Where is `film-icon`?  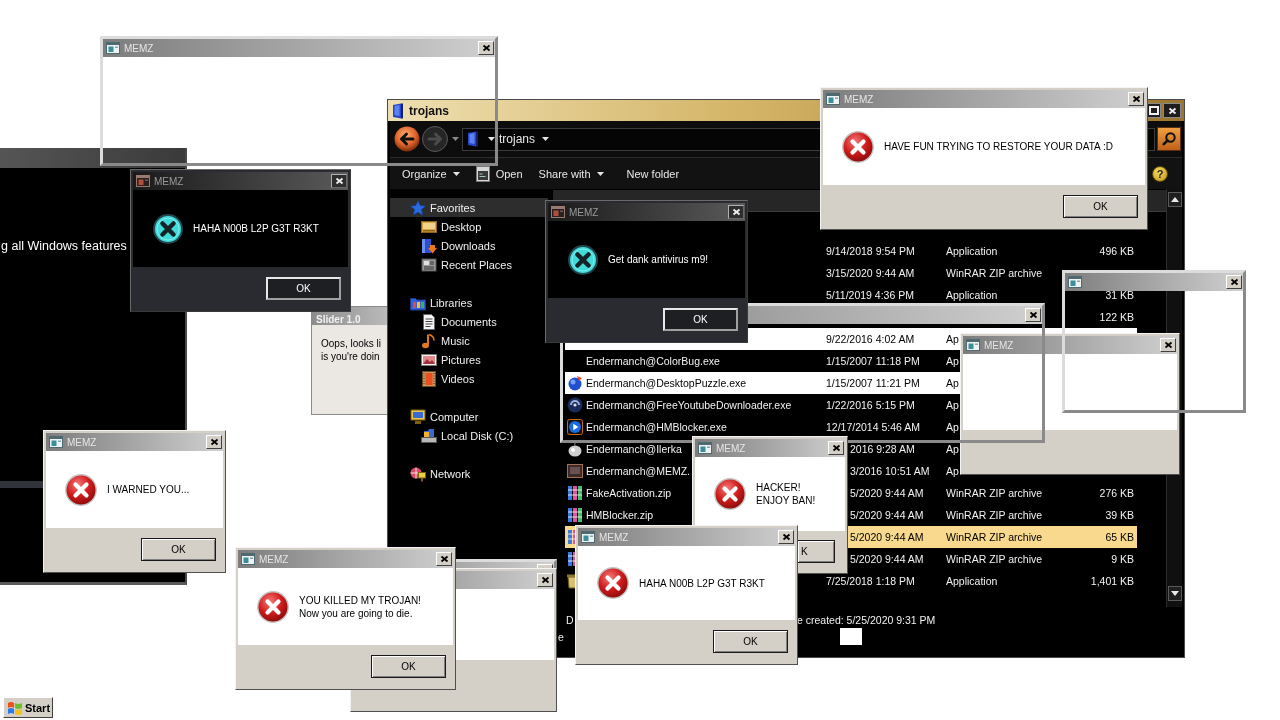
film-icon is located at coordinates (429, 378).